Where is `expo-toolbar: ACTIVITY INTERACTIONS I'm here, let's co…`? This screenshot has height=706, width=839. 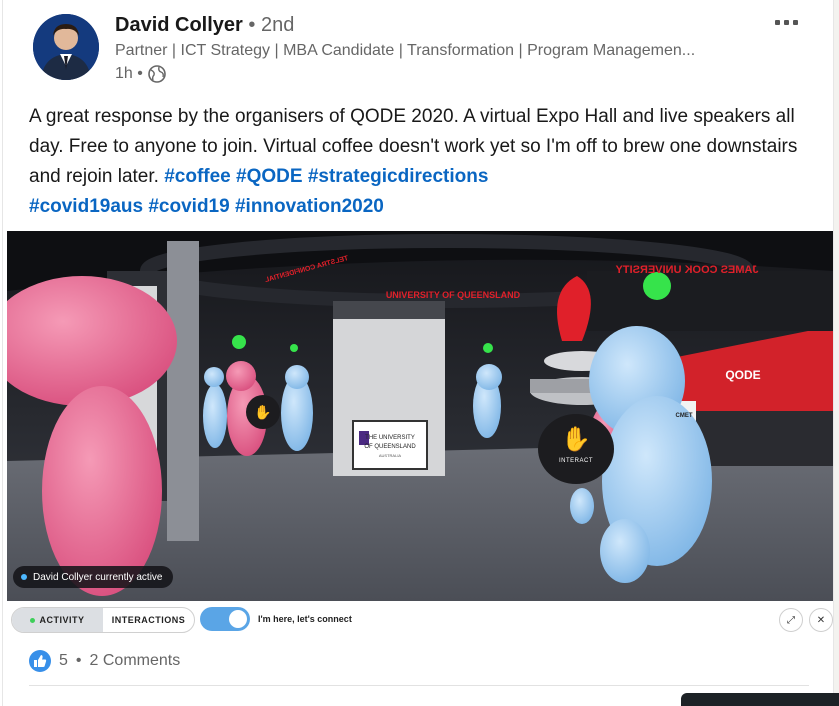
expo-toolbar: ACTIVITY INTERACTIONS I'm here, let's co… is located at coordinates (420, 620).